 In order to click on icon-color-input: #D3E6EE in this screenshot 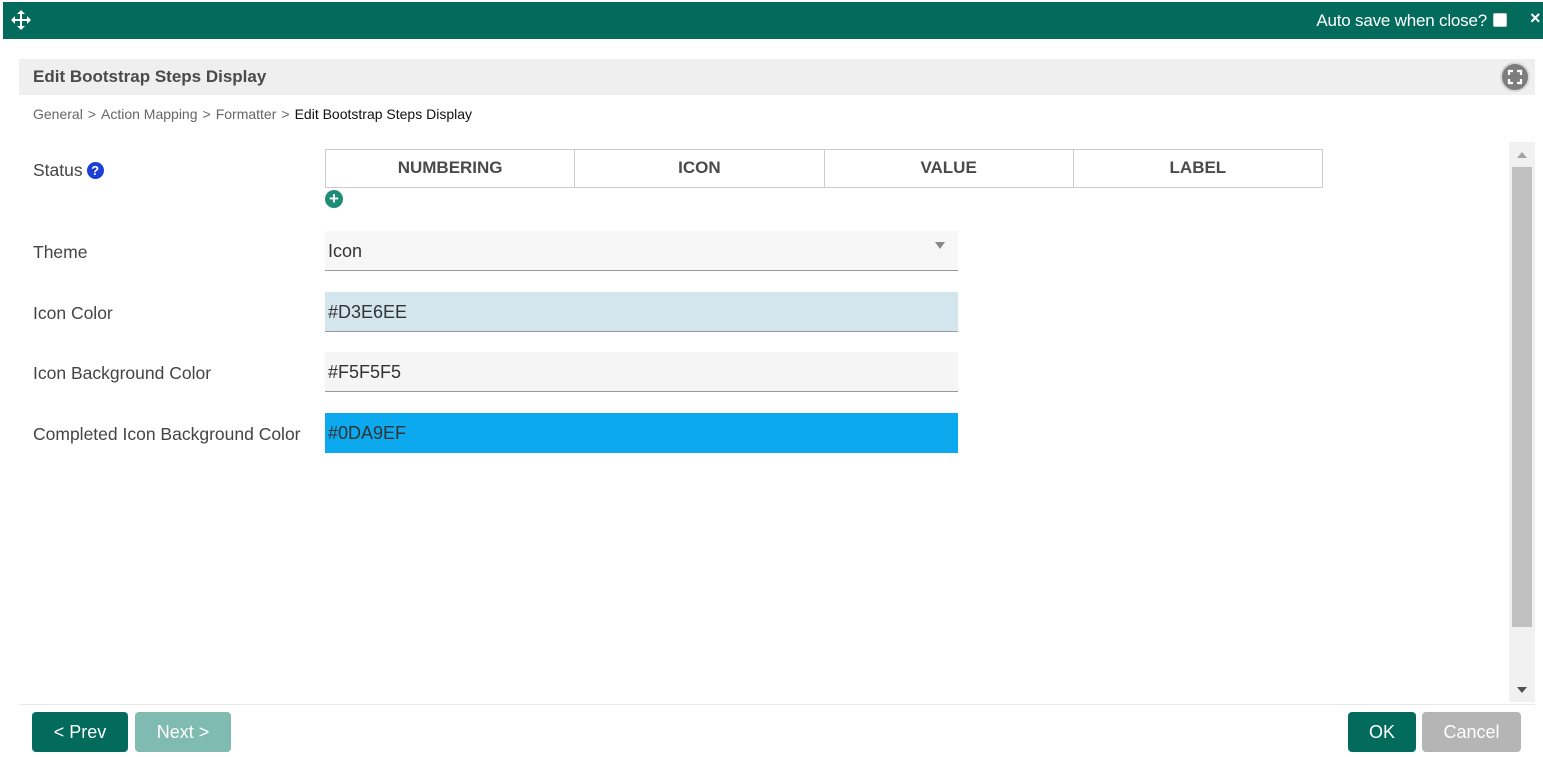, I will do `click(641, 312)`.